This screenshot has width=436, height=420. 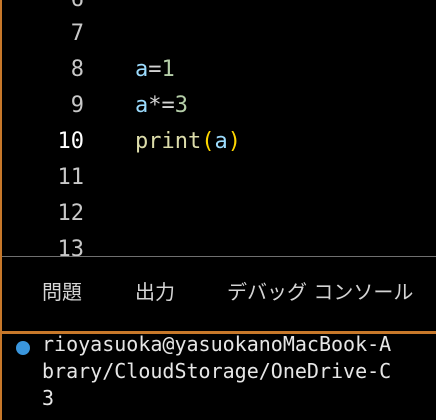 What do you see at coordinates (77, 105) in the screenshot?
I see `line-number: 9` at bounding box center [77, 105].